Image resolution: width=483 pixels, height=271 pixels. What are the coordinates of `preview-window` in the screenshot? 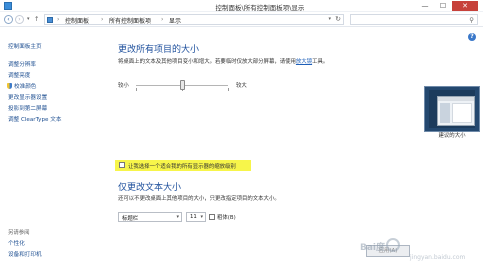 It's located at (456, 111).